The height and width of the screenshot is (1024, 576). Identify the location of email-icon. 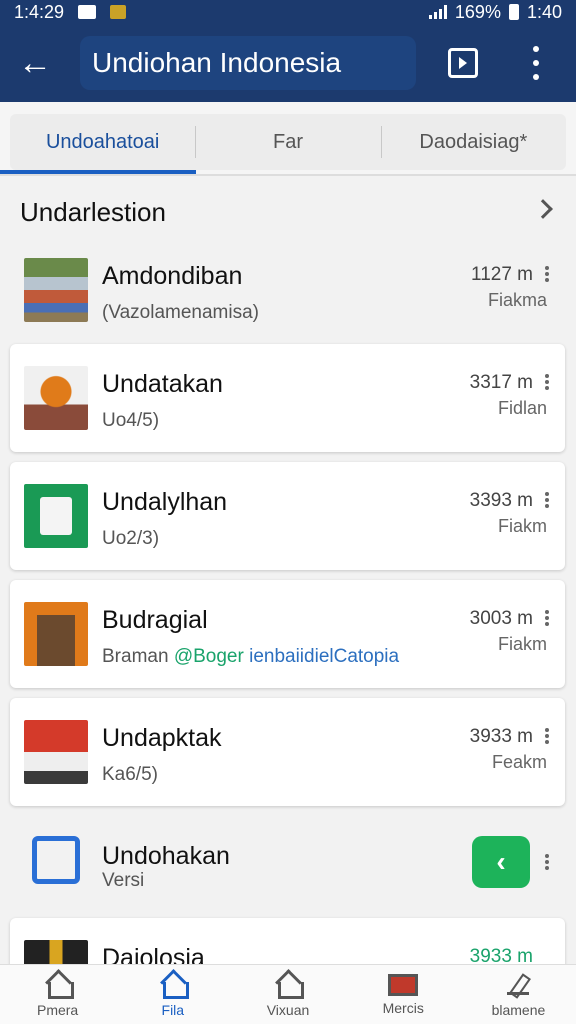
(56, 860).